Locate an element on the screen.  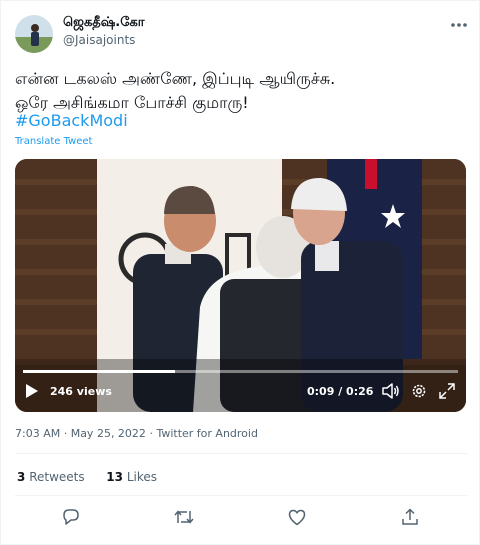
volume-button is located at coordinates (391, 391).